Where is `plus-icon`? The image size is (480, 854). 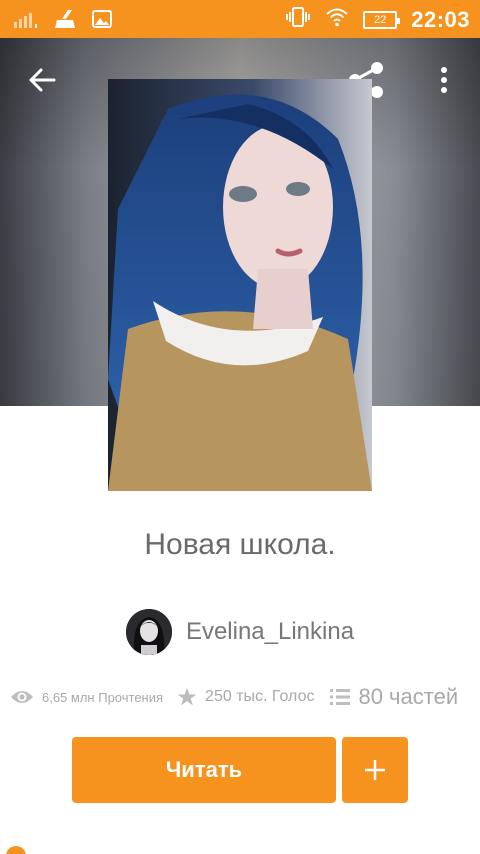
plus-icon is located at coordinates (375, 770).